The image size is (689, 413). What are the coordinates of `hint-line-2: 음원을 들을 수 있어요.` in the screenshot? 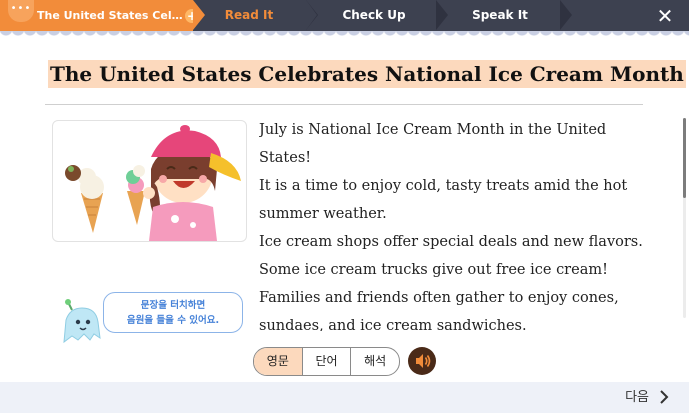 It's located at (173, 320).